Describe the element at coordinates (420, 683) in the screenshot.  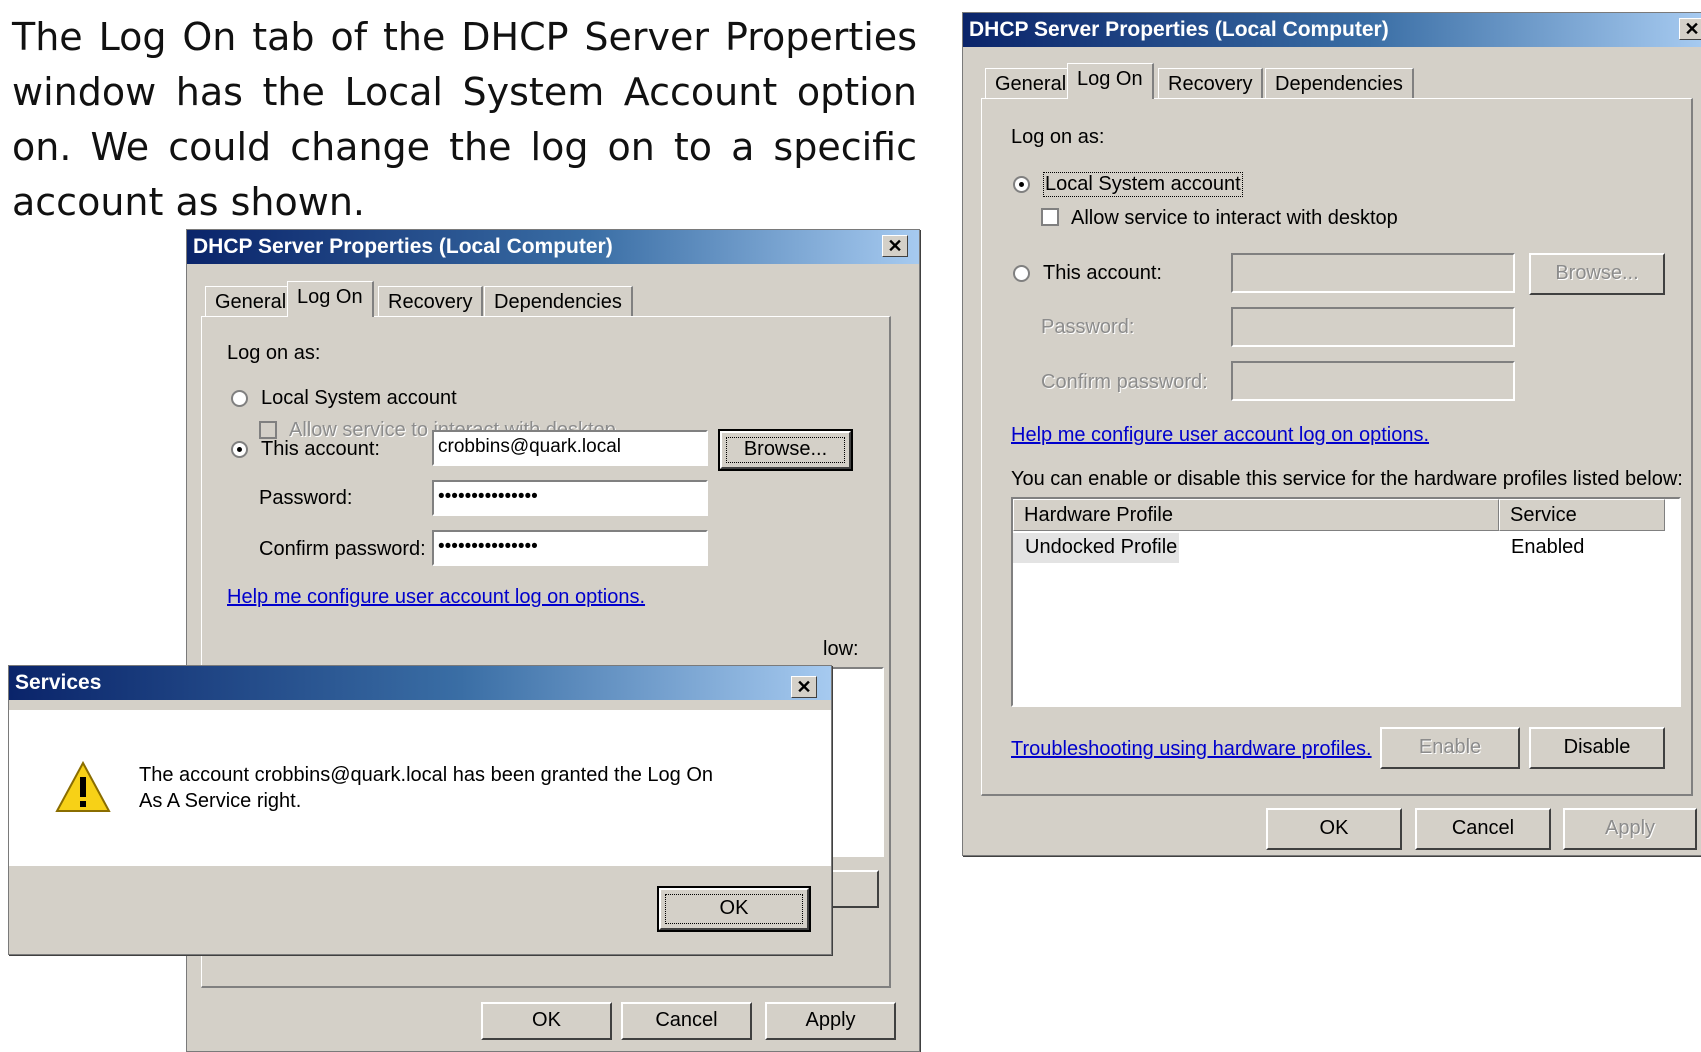
I see `services-titlebar: Services` at that location.